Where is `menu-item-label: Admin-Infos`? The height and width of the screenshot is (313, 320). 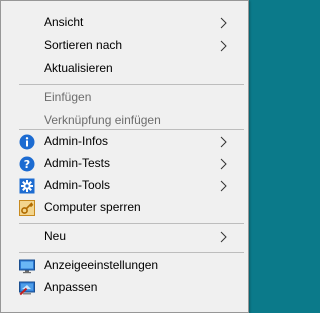 menu-item-label: Admin-Infos is located at coordinates (76, 141).